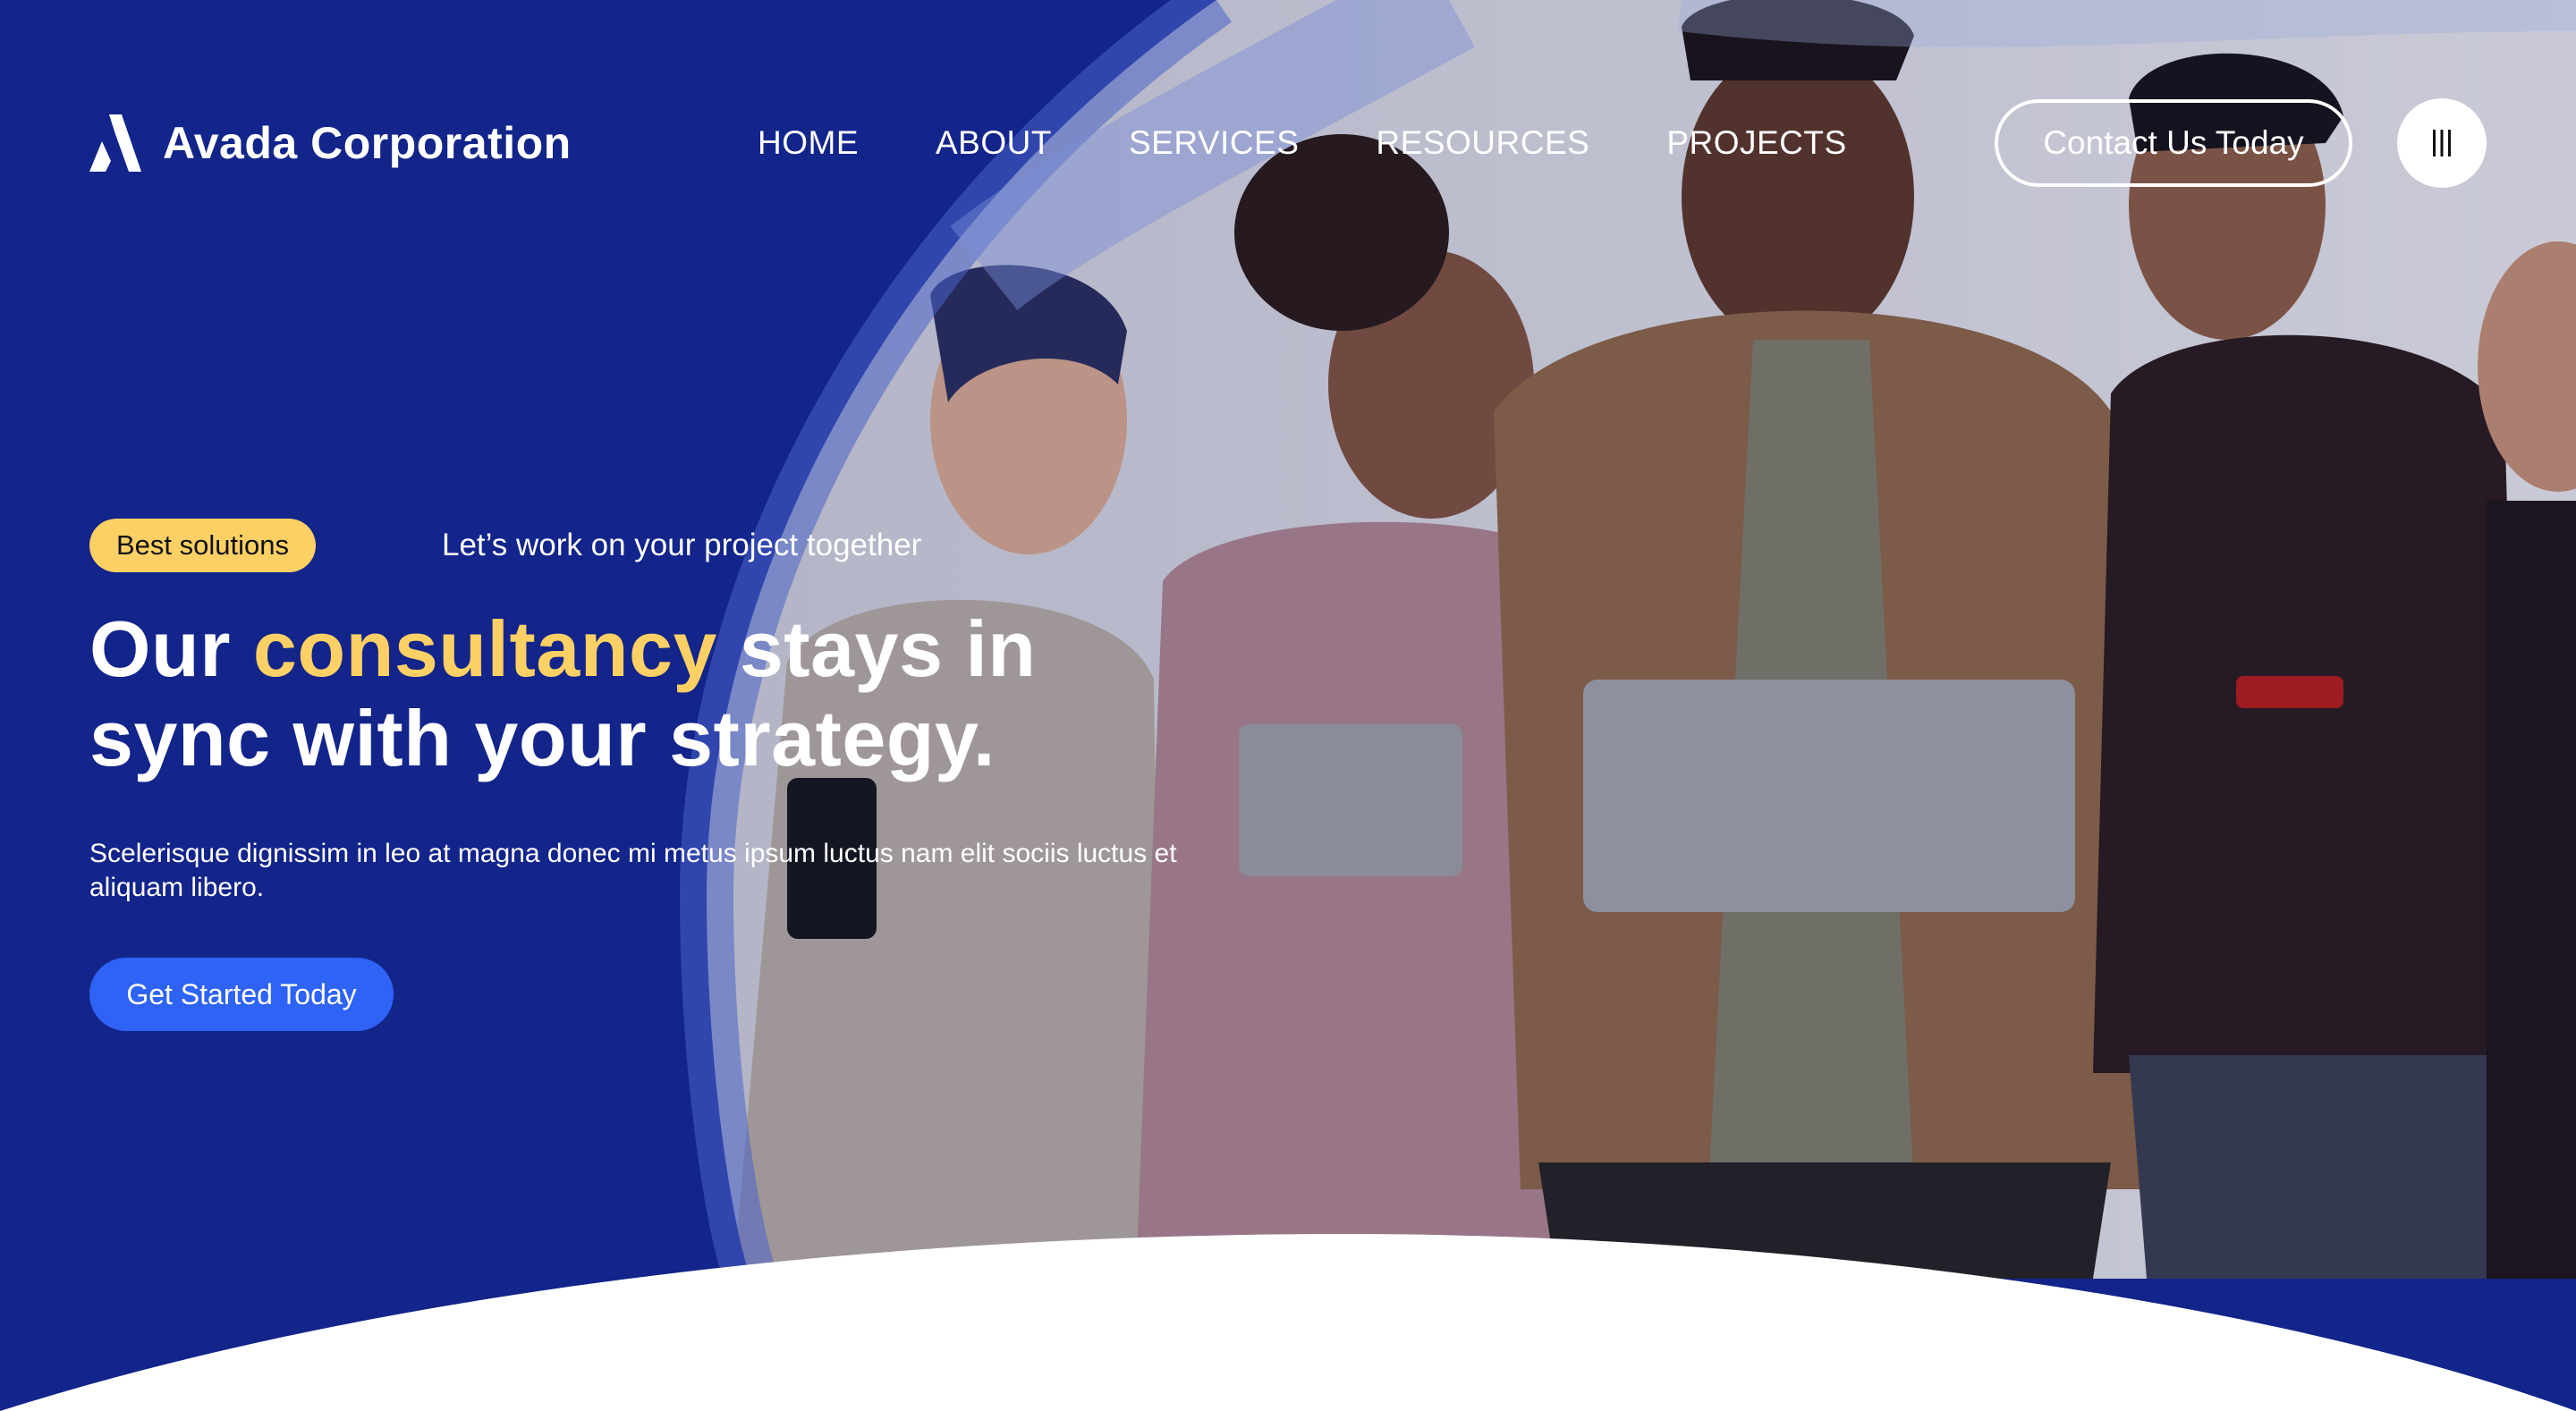 This screenshot has height=1411, width=2576. What do you see at coordinates (994, 143) in the screenshot?
I see `nav-about: ABOUT` at bounding box center [994, 143].